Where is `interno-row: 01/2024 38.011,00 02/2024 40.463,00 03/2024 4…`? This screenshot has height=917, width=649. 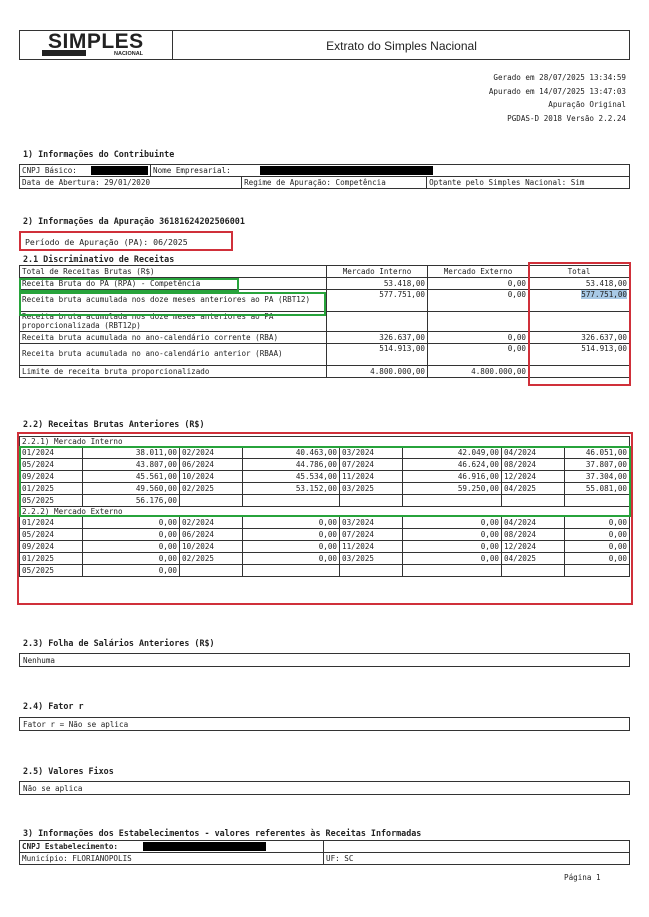 interno-row: 01/2024 38.011,00 02/2024 40.463,00 03/2024 4… is located at coordinates (324, 452).